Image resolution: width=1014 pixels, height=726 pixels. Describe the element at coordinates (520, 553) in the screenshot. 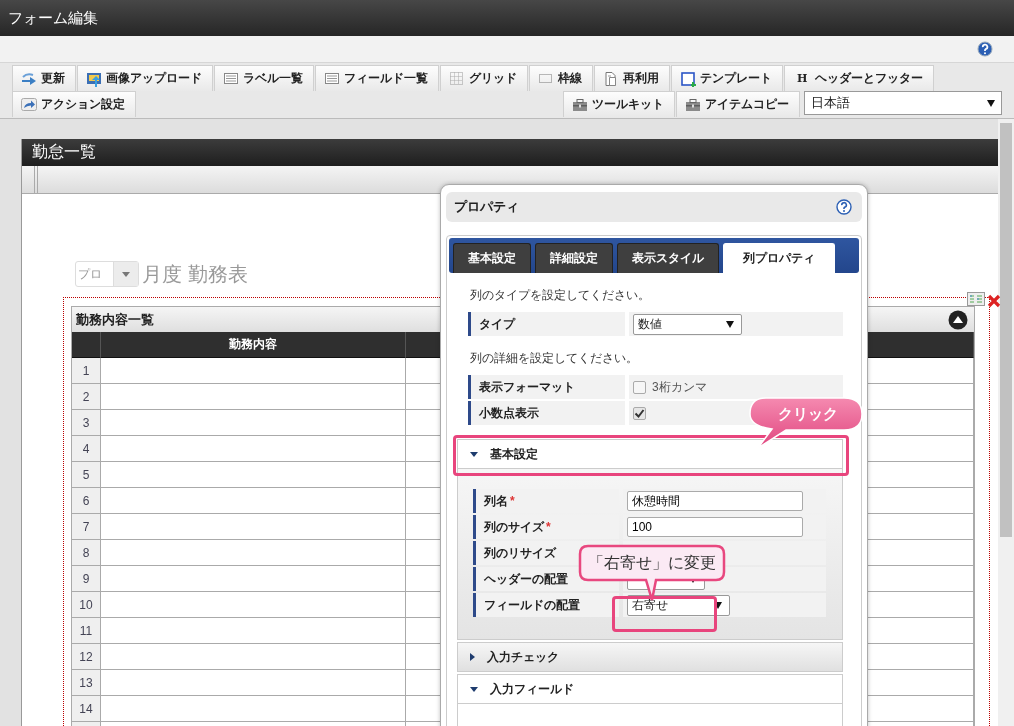

I see `field-label: 列のリサイズ` at that location.